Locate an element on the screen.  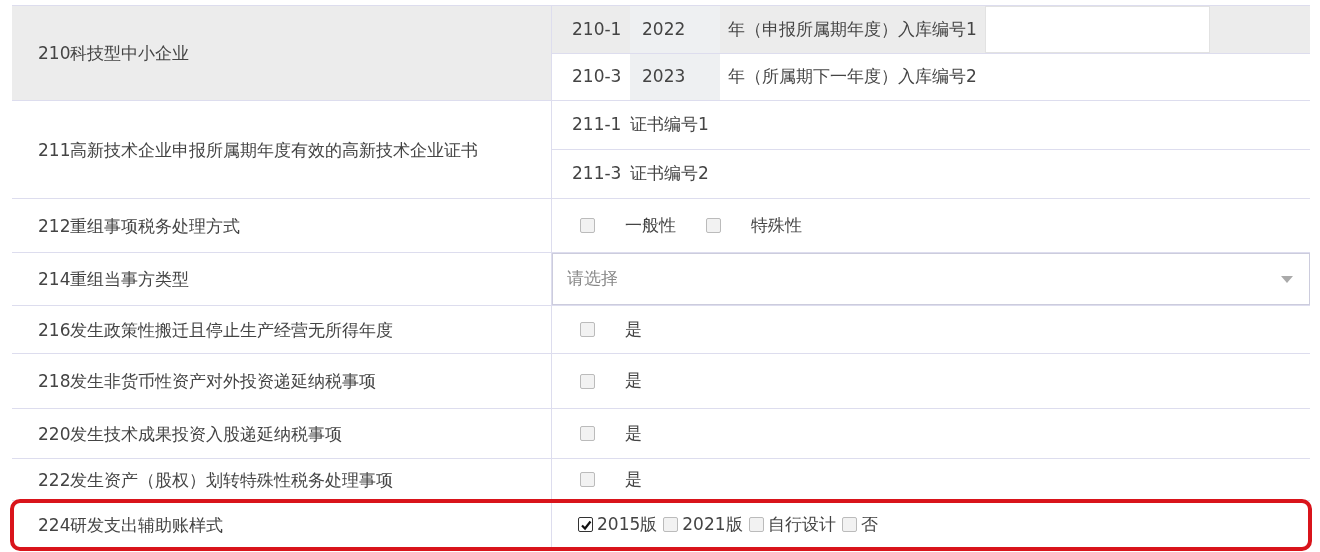
option-label: 一般性 is located at coordinates (650, 225).